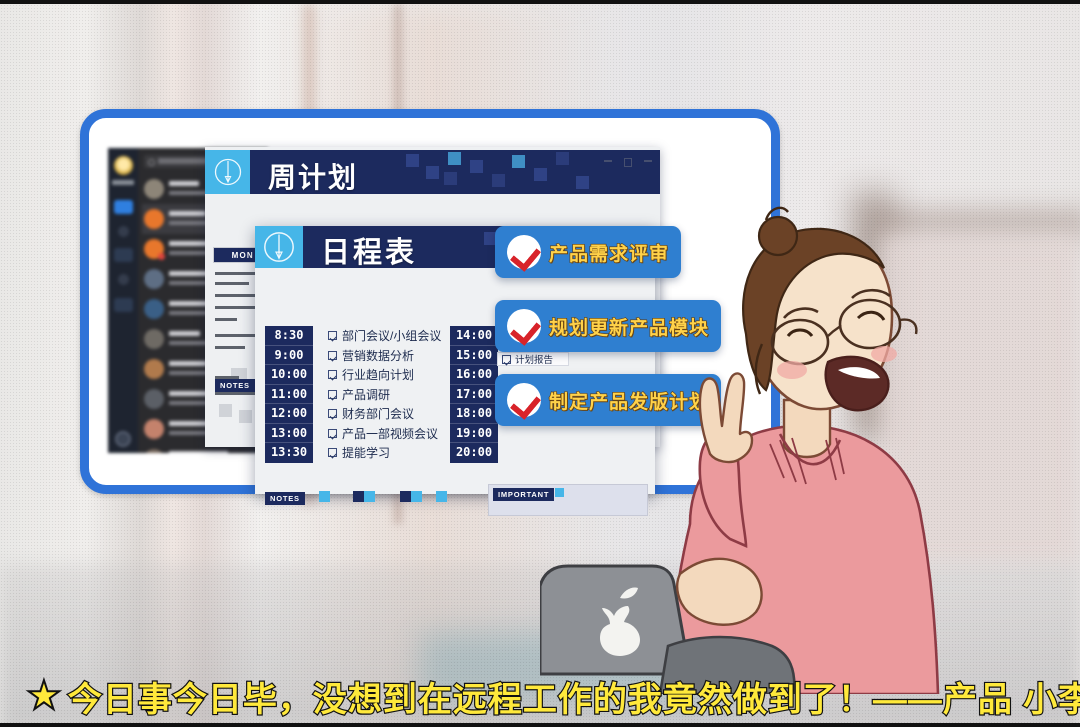 The image size is (1080, 727). Describe the element at coordinates (289, 433) in the screenshot. I see `time-slot: 13:00` at that location.